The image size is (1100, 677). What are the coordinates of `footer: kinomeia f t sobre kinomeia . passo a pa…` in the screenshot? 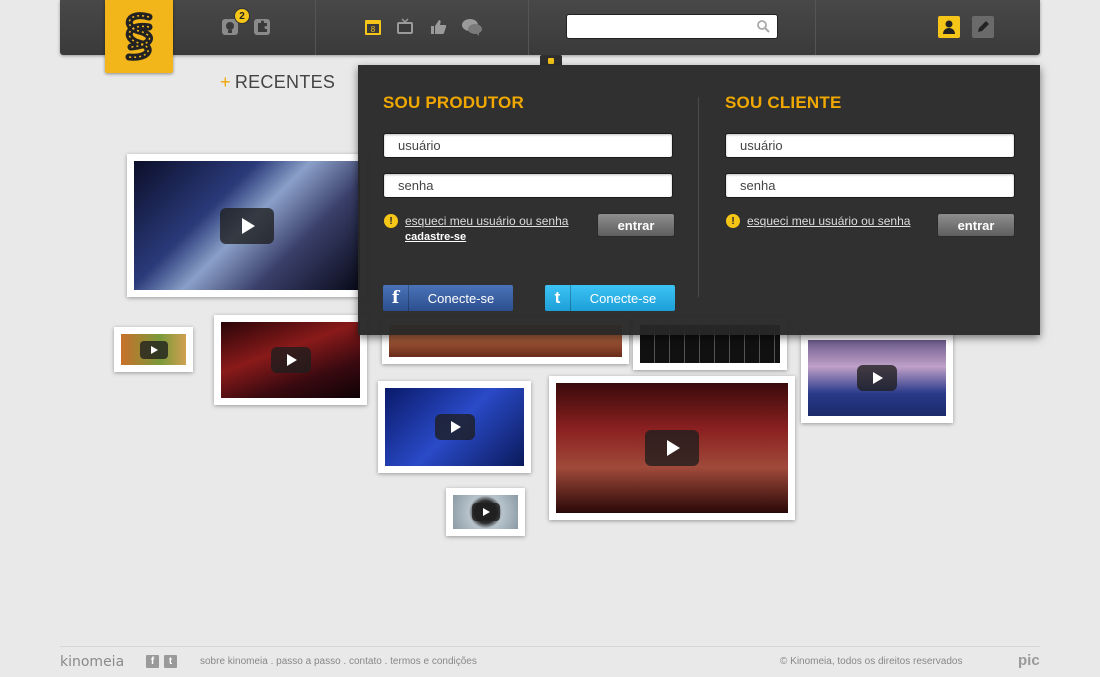 It's located at (550, 661).